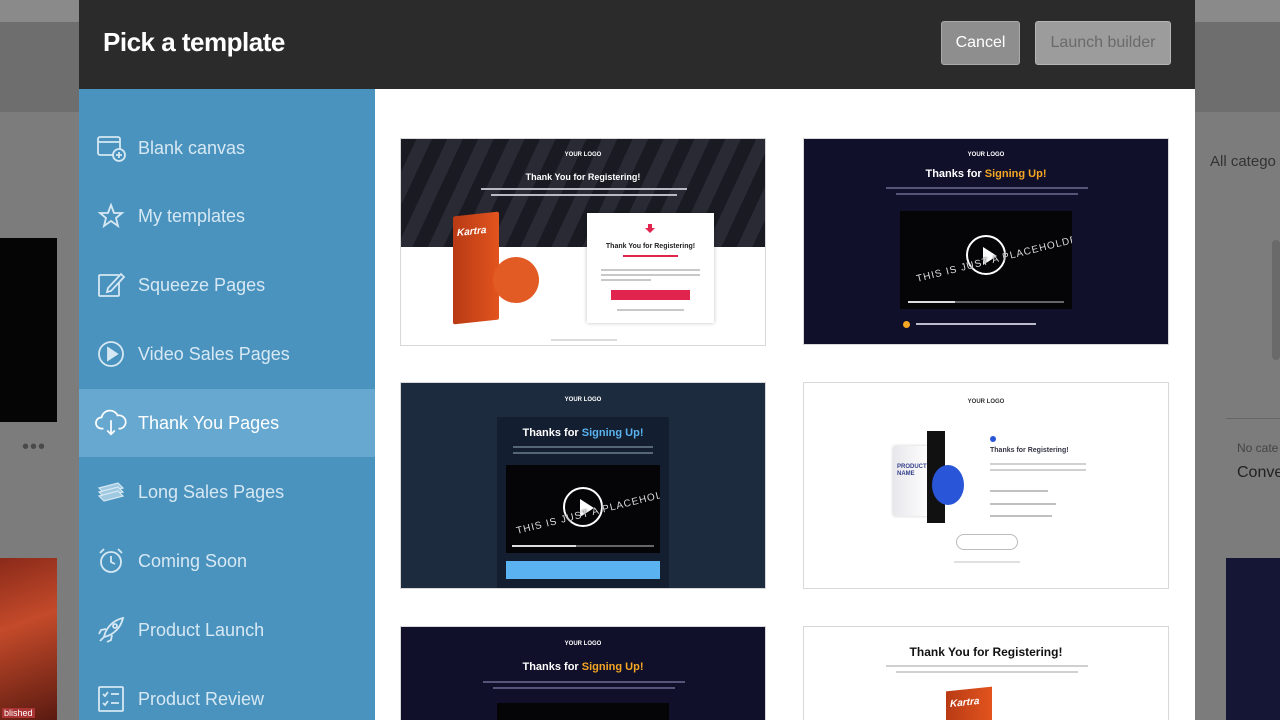  Describe the element at coordinates (34, 447) in the screenshot. I see `background-more-icon: •••` at that location.